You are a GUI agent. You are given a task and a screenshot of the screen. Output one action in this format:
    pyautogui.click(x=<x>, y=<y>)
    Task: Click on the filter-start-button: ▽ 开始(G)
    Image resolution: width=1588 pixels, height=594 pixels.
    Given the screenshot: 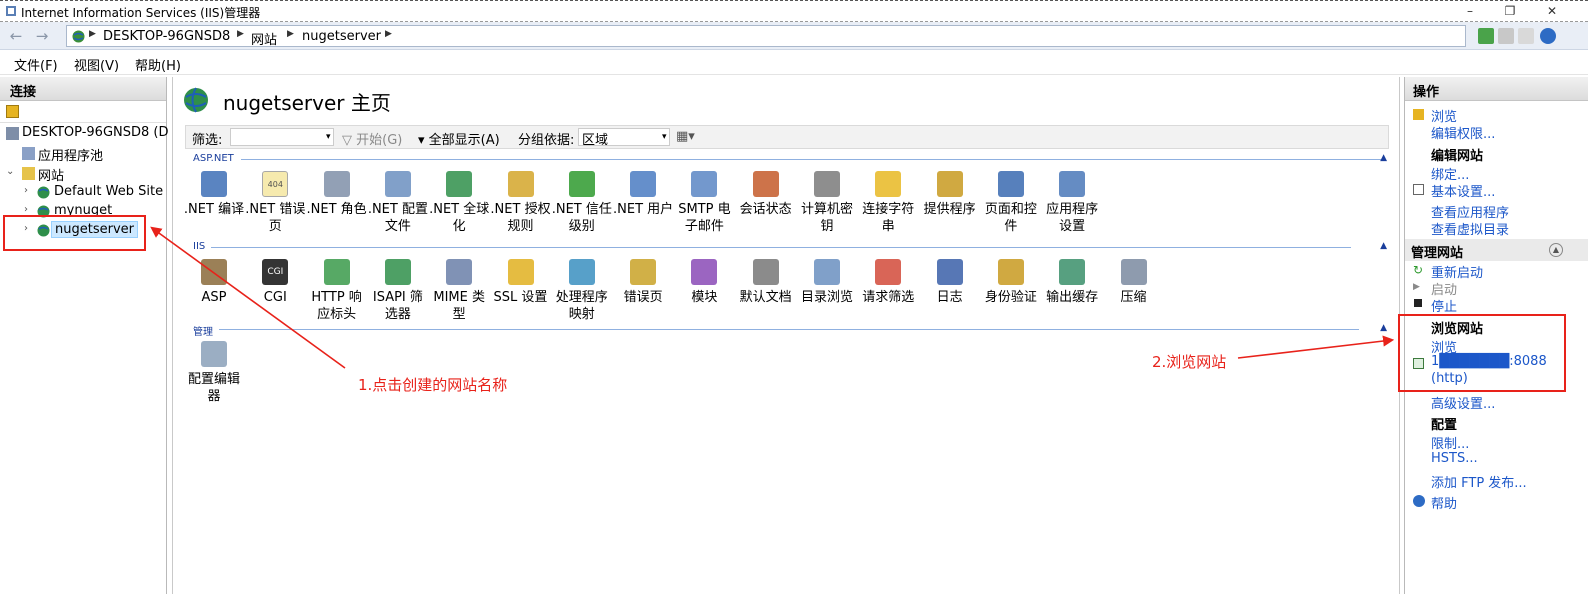 What is the action you would take?
    pyautogui.click(x=372, y=138)
    